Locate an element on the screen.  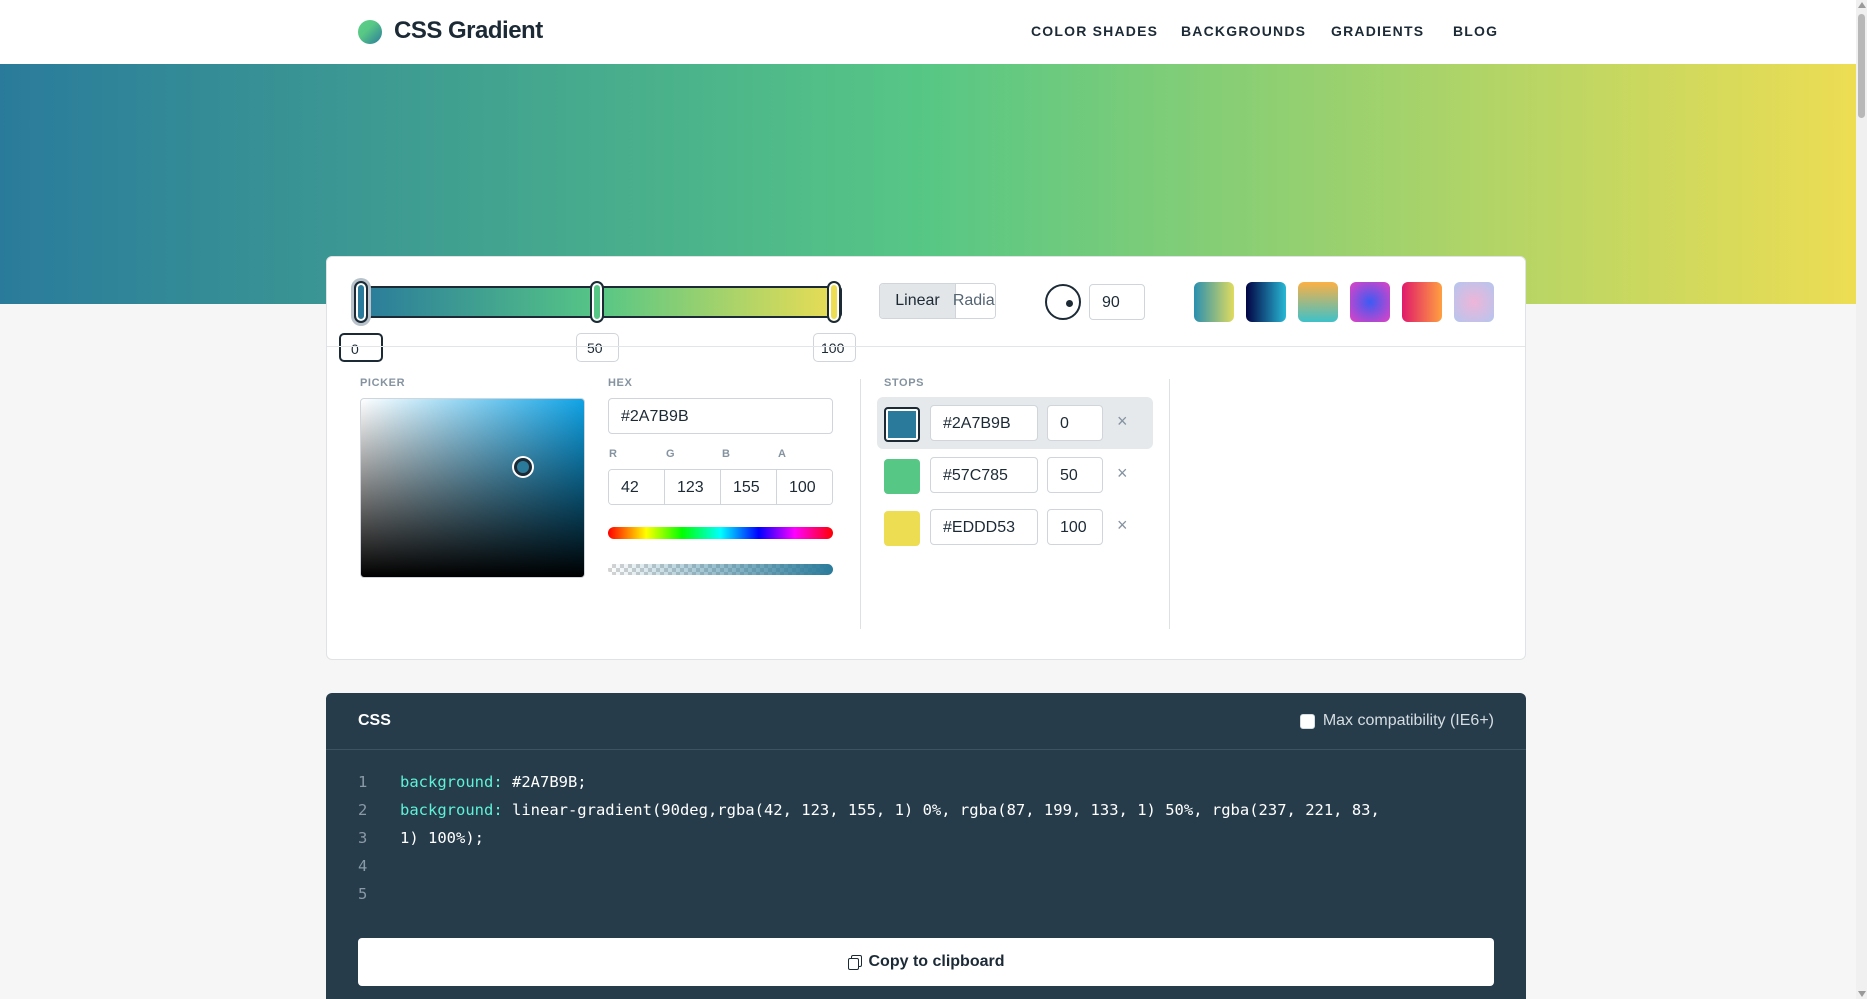
radial-type-button: Radial is located at coordinates (974, 301).